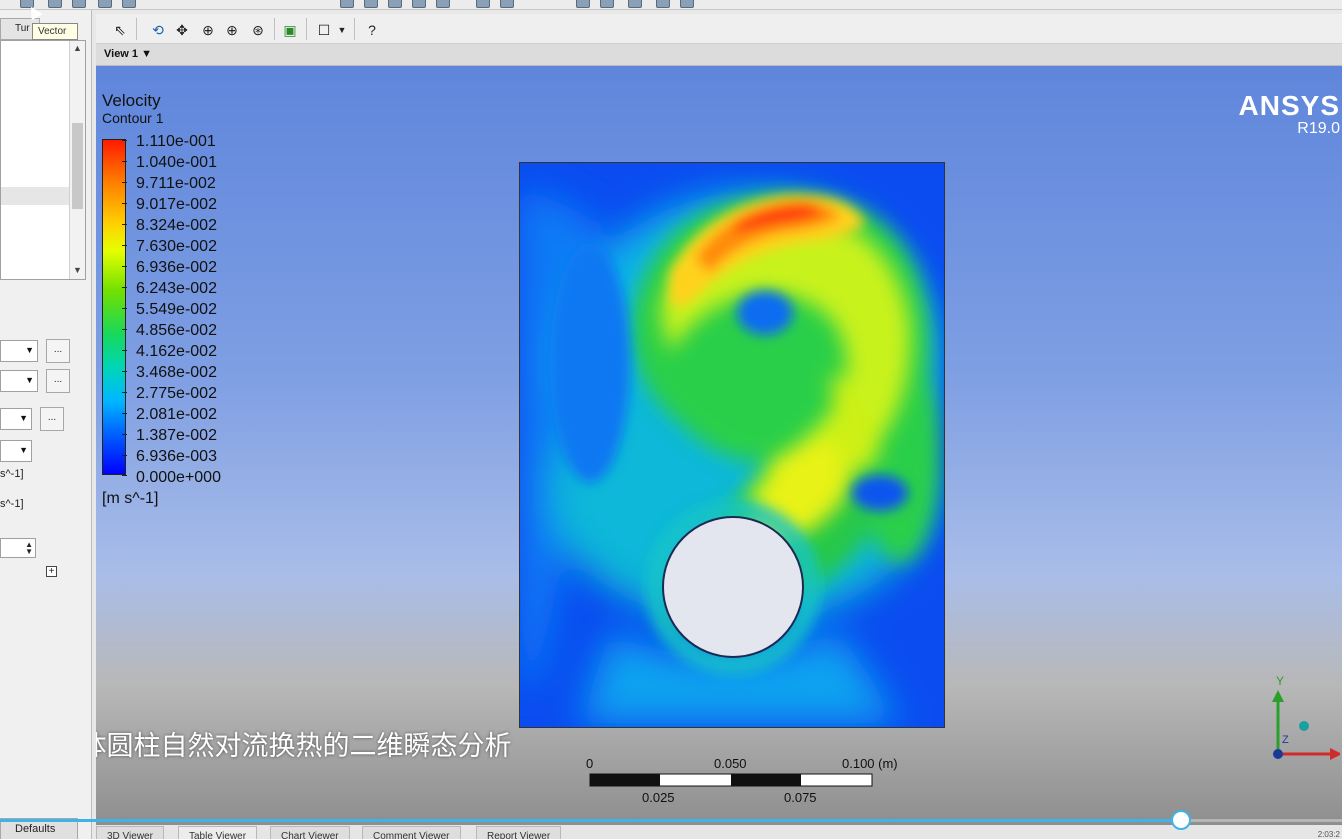 The image size is (1342, 839). Describe the element at coordinates (324, 30) in the screenshot. I see `viewport-layout-icon: ☐` at that location.